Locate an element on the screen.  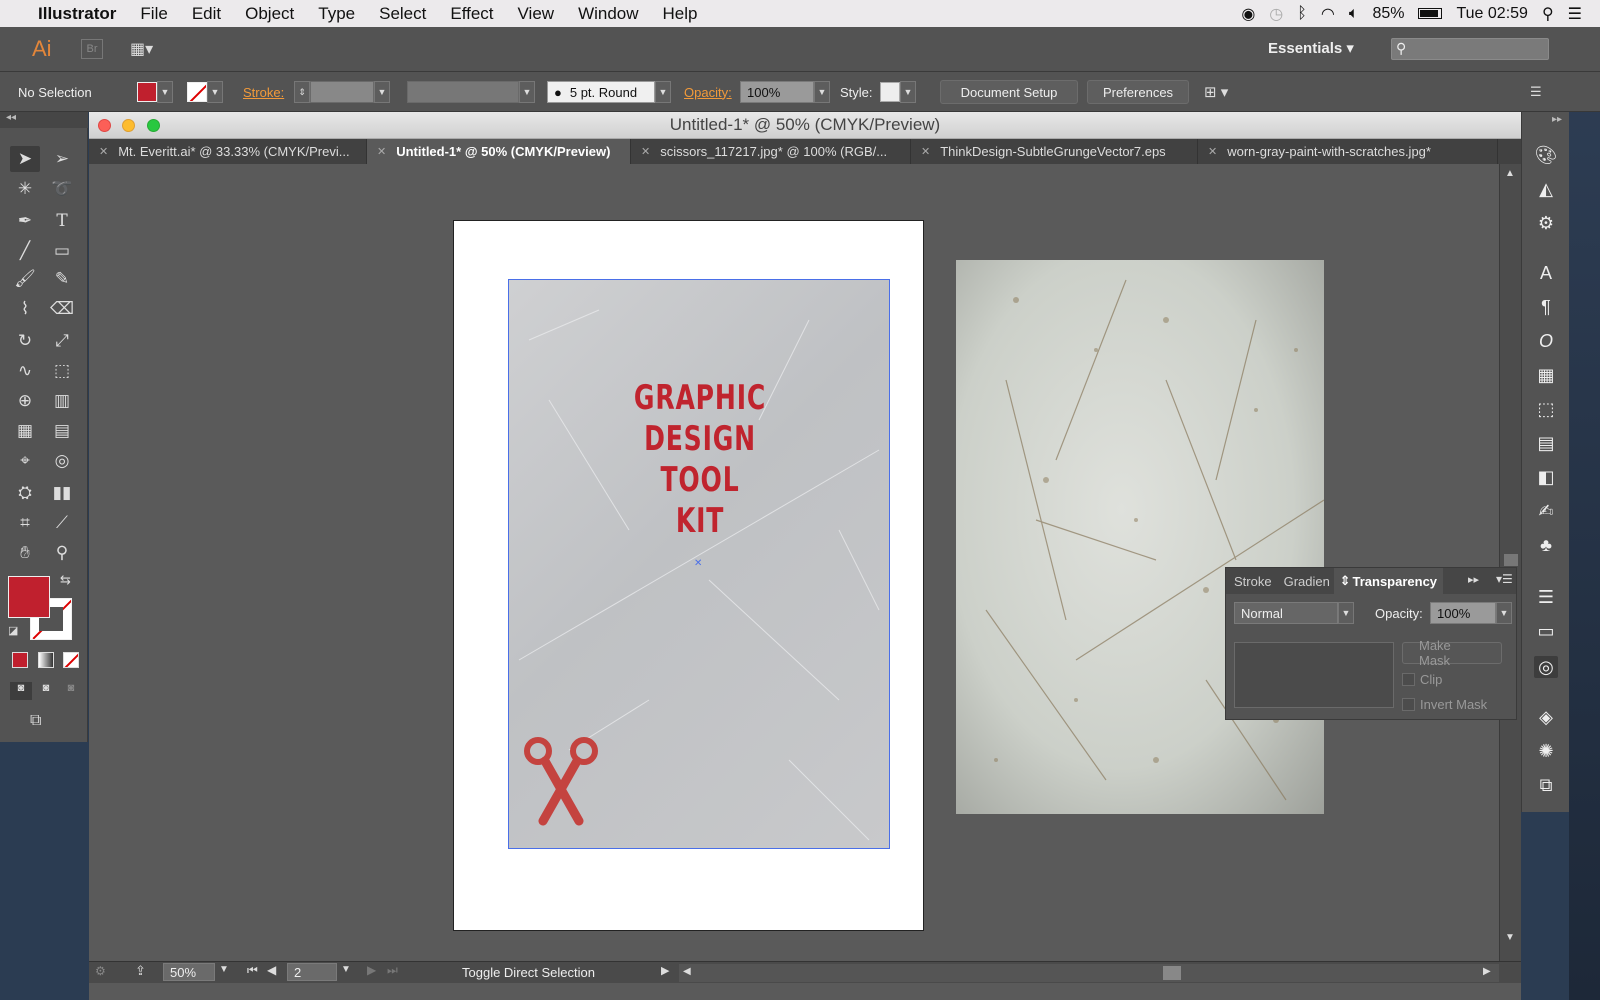
tab-thinkdesign: ✕ ThinkDesign-SubtleGrungeVector7.eps is located at coordinates (1054, 151).